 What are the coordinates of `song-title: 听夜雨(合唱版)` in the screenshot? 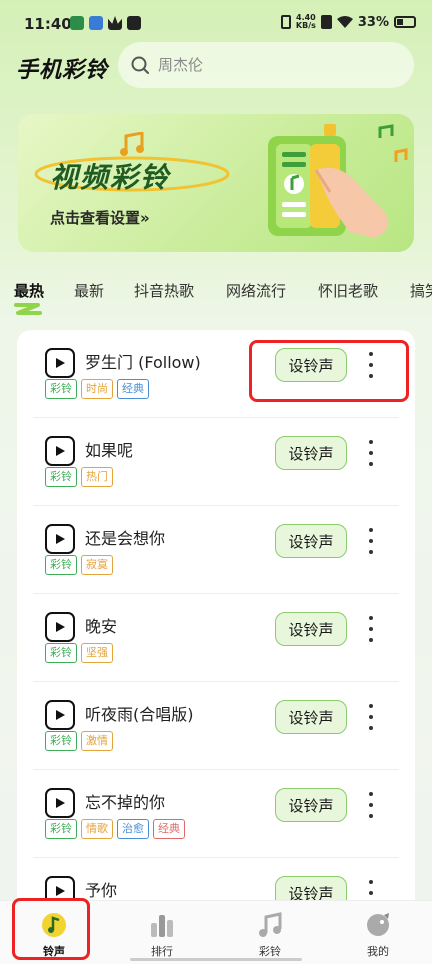 It's located at (139, 714).